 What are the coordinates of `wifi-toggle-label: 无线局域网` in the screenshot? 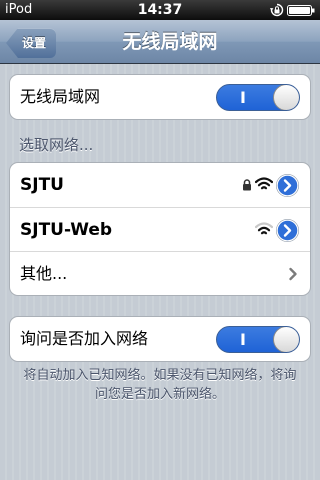 It's located at (60, 96).